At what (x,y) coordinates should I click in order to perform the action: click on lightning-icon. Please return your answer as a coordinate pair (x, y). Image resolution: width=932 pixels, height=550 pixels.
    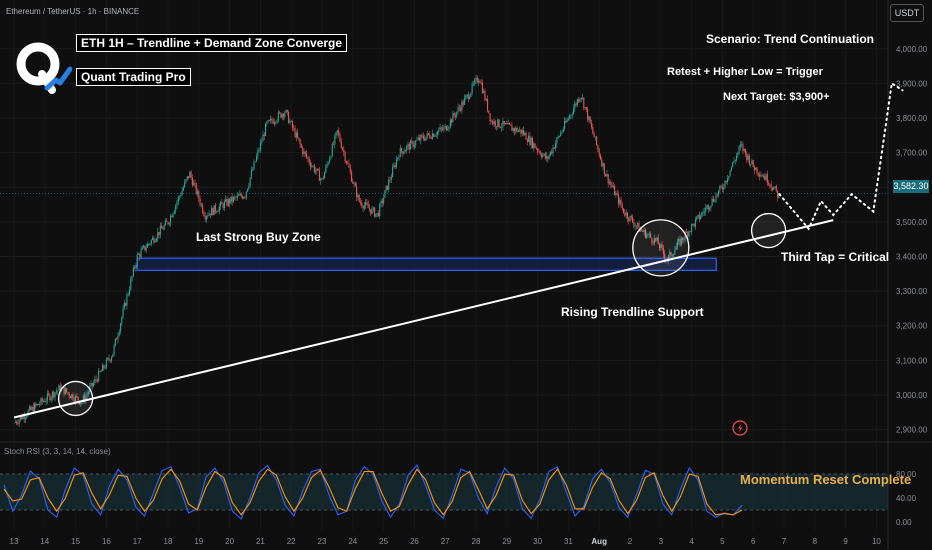
    Looking at the image, I should click on (740, 428).